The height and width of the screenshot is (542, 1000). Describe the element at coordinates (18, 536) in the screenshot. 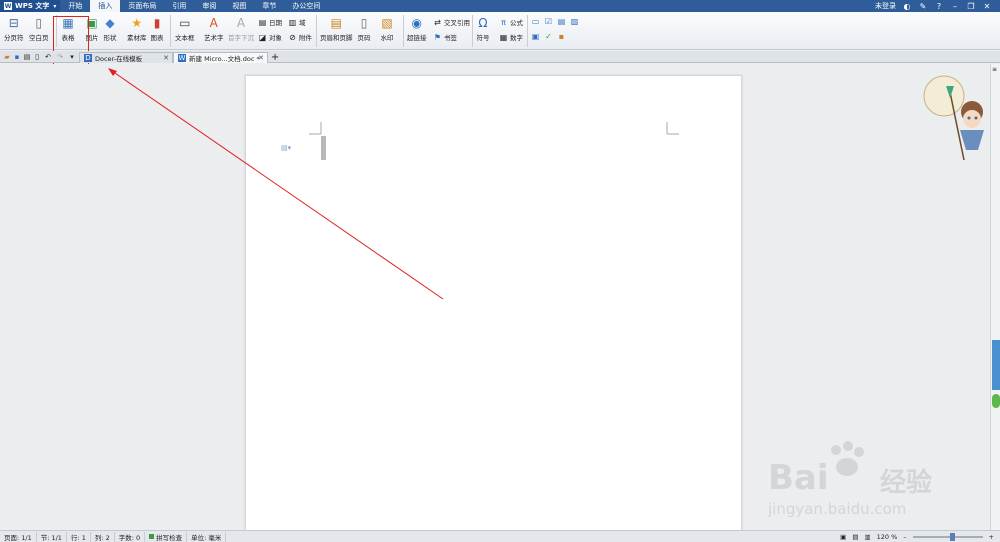

I see `status-page: 页面: 1/1` at that location.